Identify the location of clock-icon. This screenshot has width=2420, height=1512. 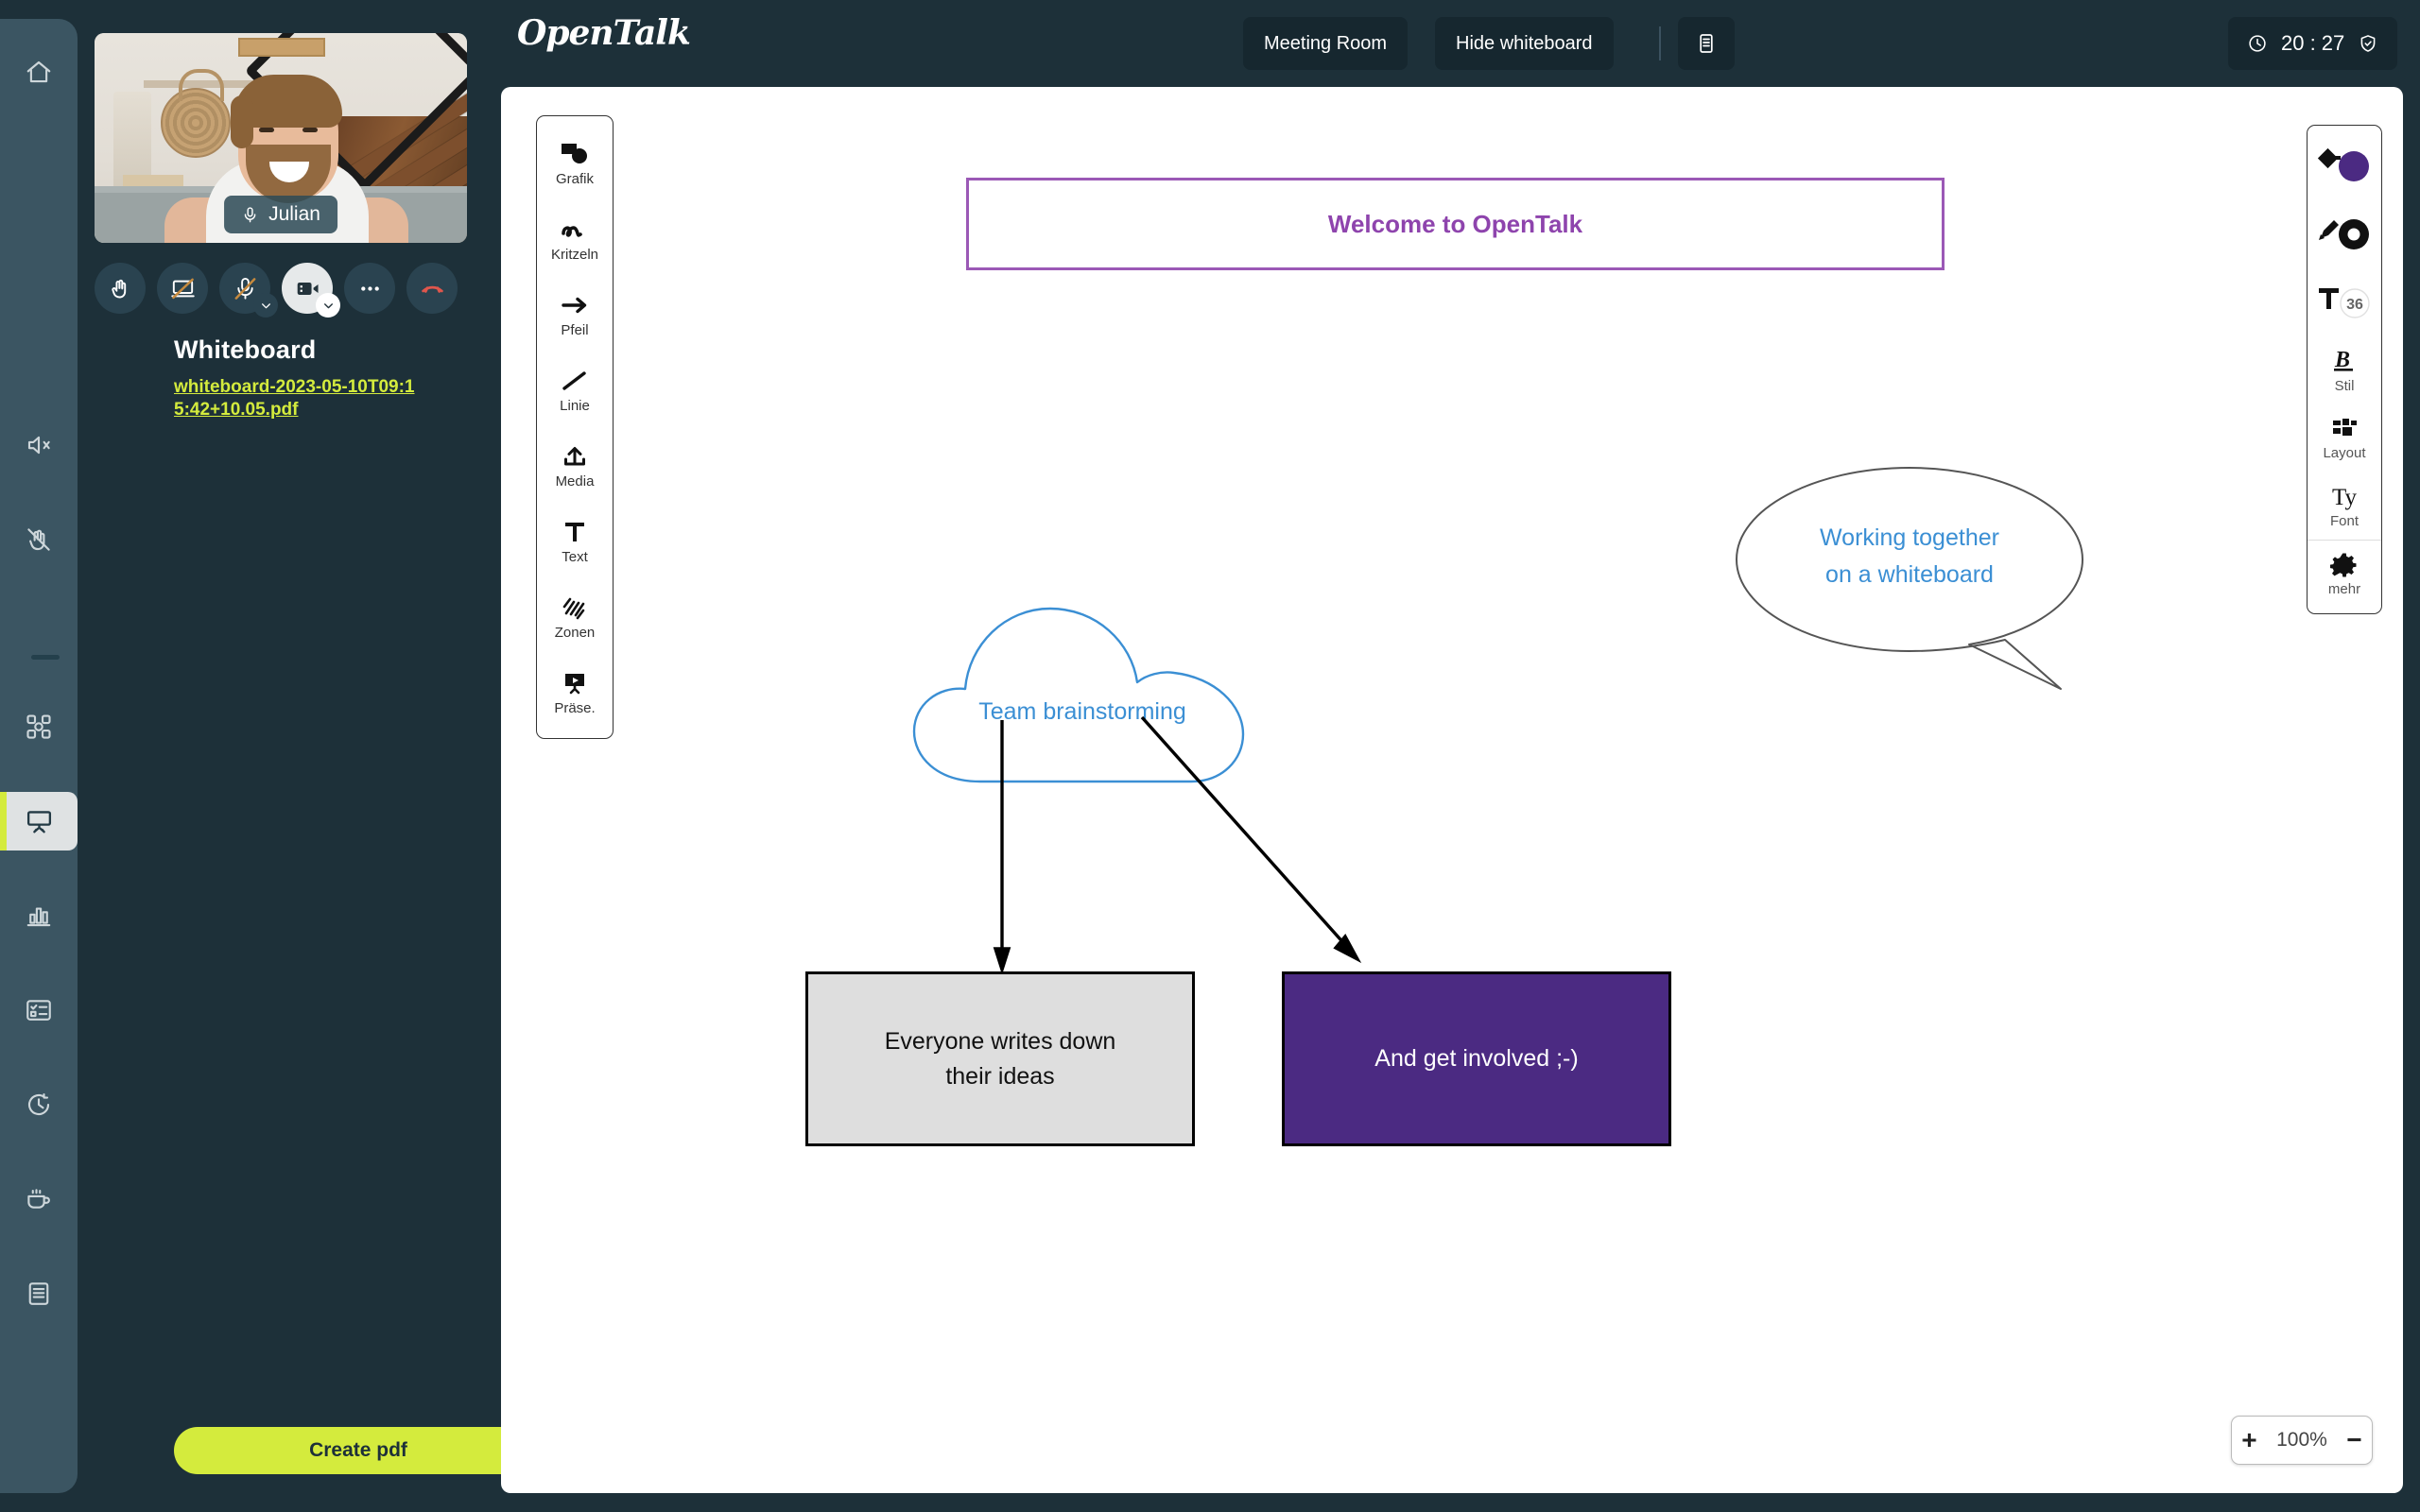
(2257, 43).